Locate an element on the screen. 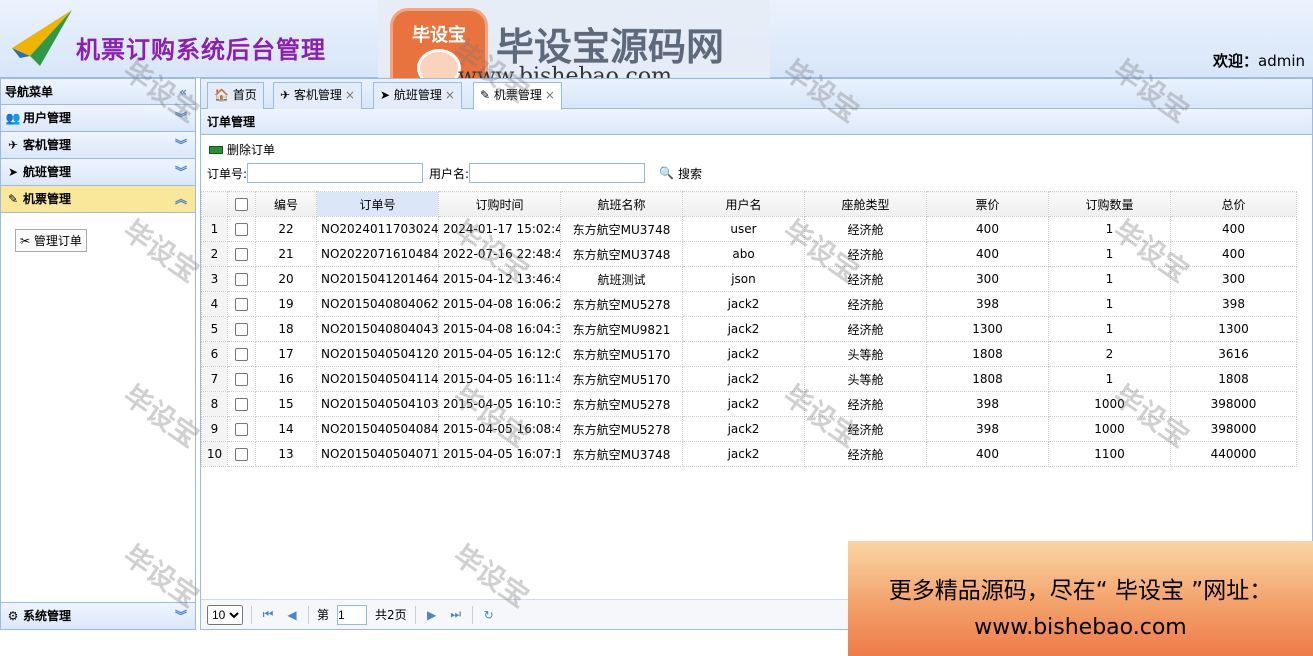  search-button: 🔍 搜索 is located at coordinates (680, 173).